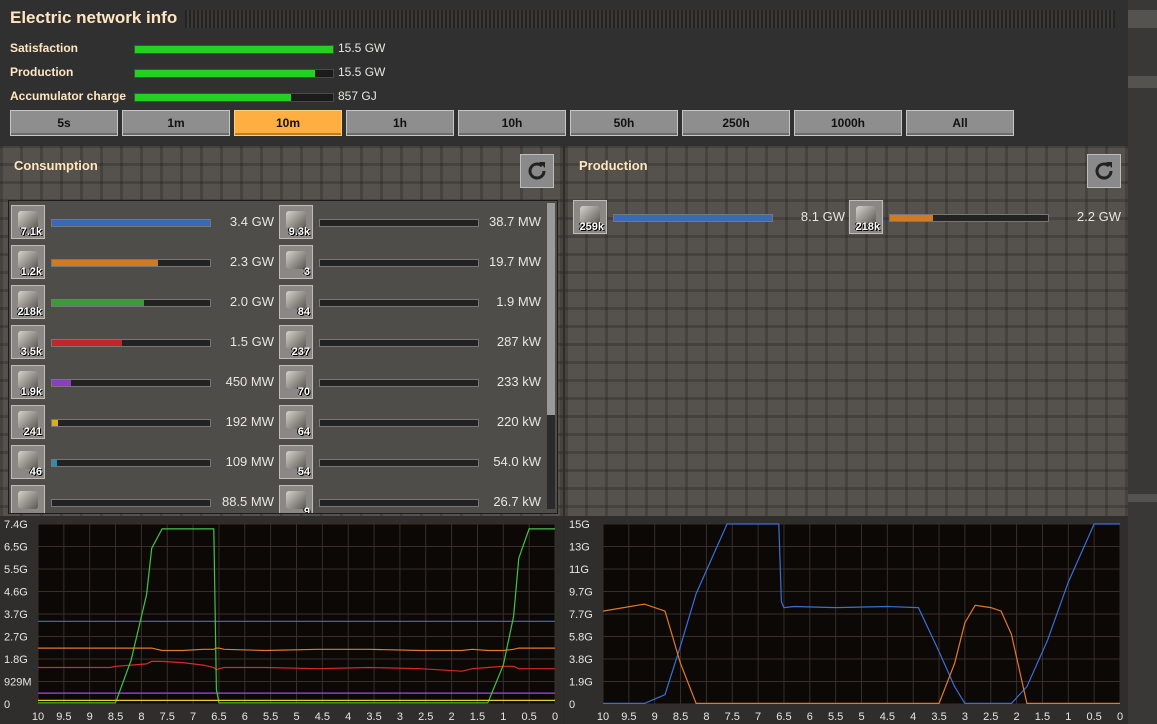 The image size is (1157, 724). I want to click on timescale-button-250h: 250h, so click(736, 123).